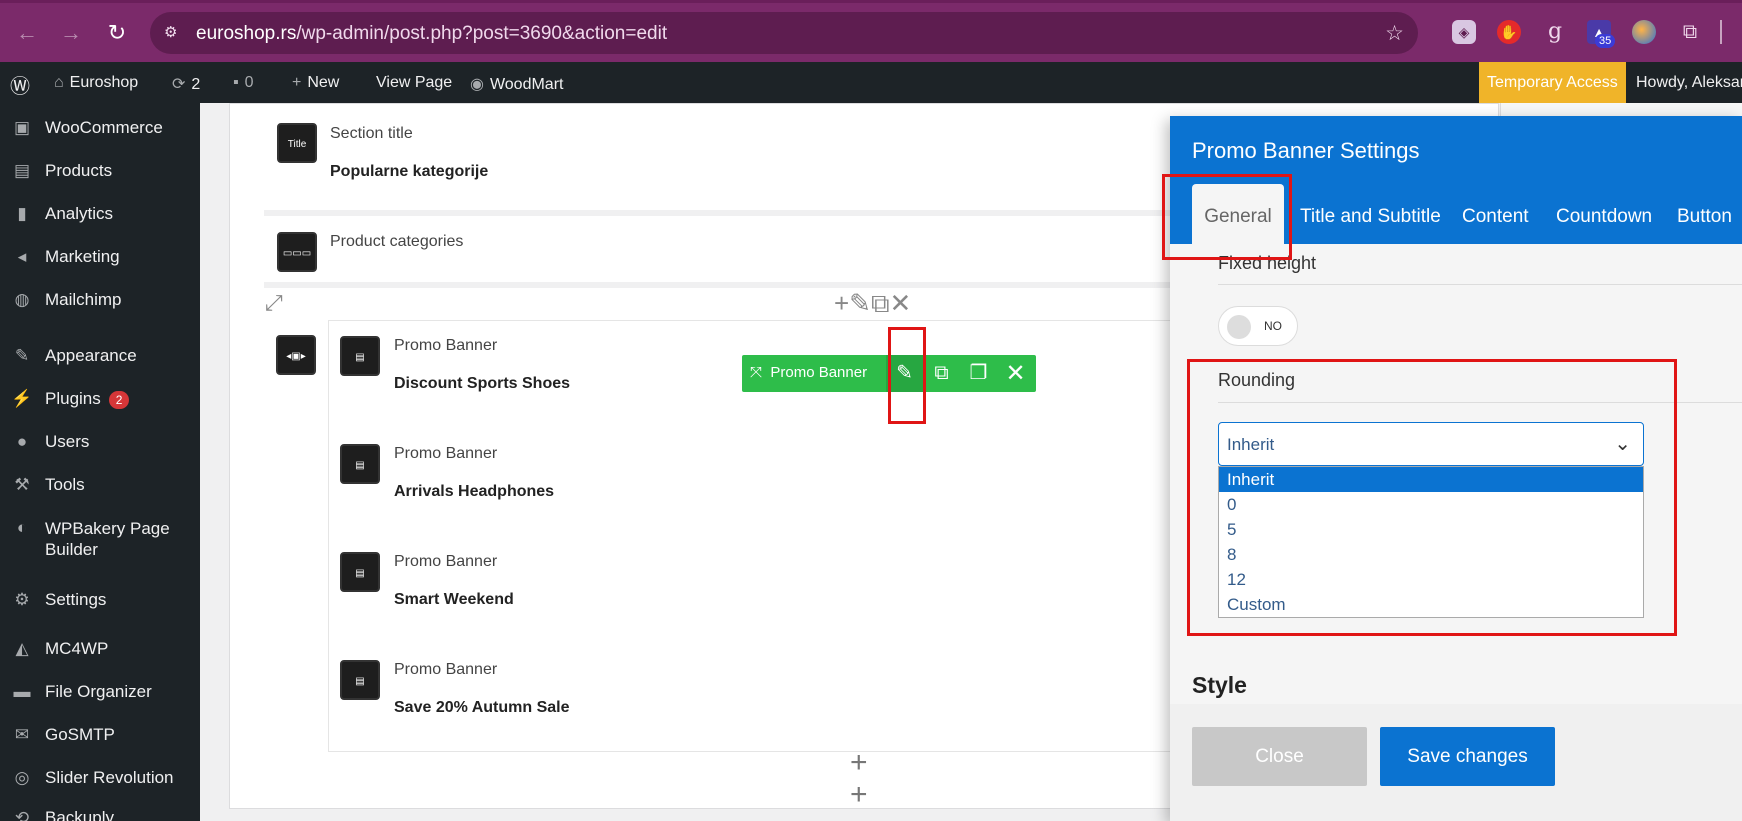 This screenshot has height=821, width=1742. I want to click on view-page-link: View Page, so click(414, 83).